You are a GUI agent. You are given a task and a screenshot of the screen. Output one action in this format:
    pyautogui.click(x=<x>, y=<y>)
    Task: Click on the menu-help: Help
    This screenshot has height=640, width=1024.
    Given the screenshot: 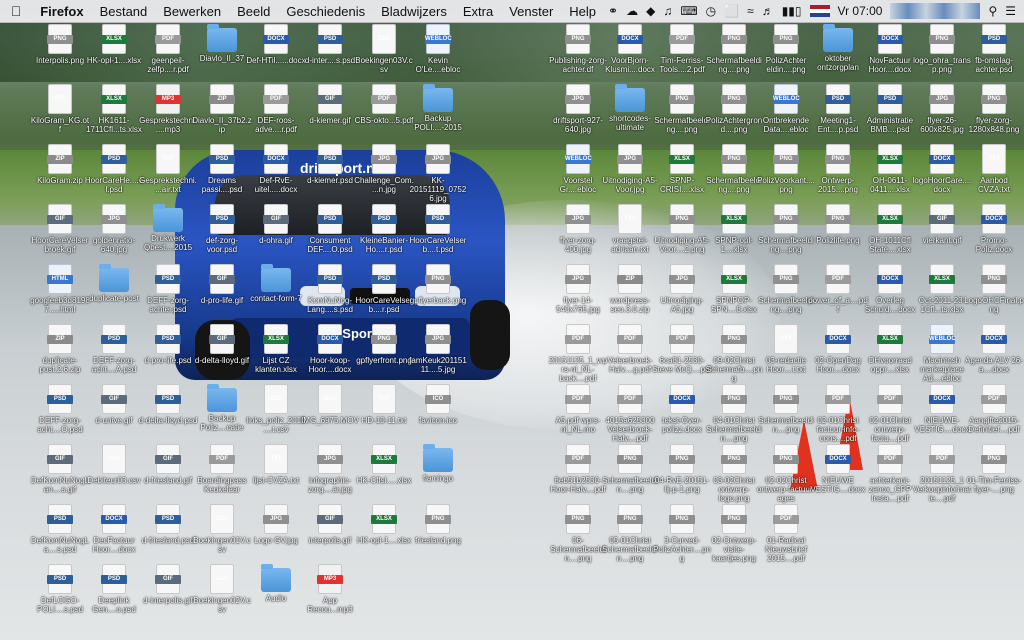 What is the action you would take?
    pyautogui.click(x=582, y=11)
    